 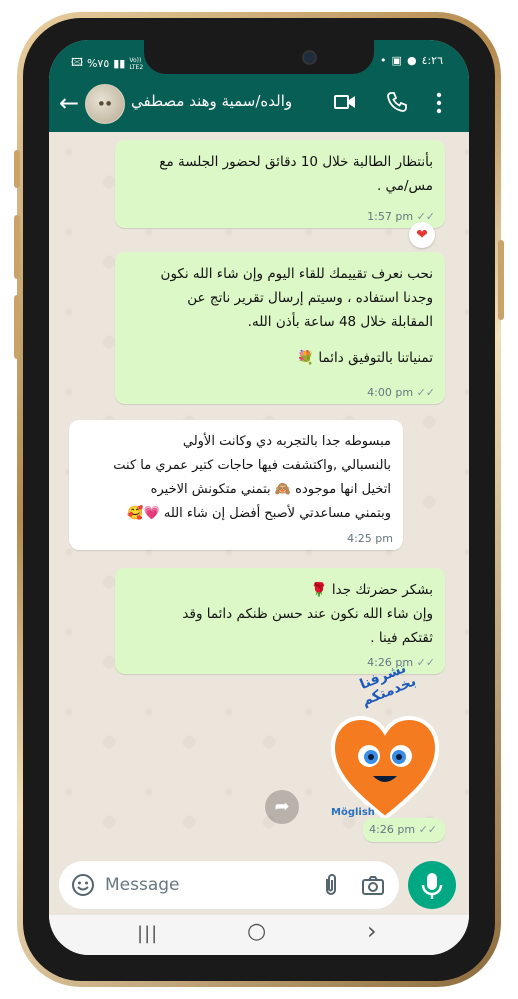 I want to click on message-time: 4:26 pm ✓✓, so click(x=403, y=829).